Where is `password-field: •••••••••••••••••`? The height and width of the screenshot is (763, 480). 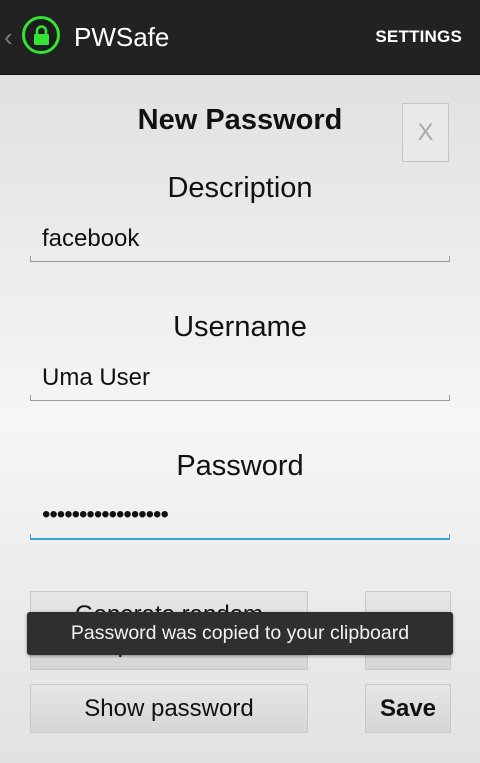
password-field: ••••••••••••••••• is located at coordinates (105, 515).